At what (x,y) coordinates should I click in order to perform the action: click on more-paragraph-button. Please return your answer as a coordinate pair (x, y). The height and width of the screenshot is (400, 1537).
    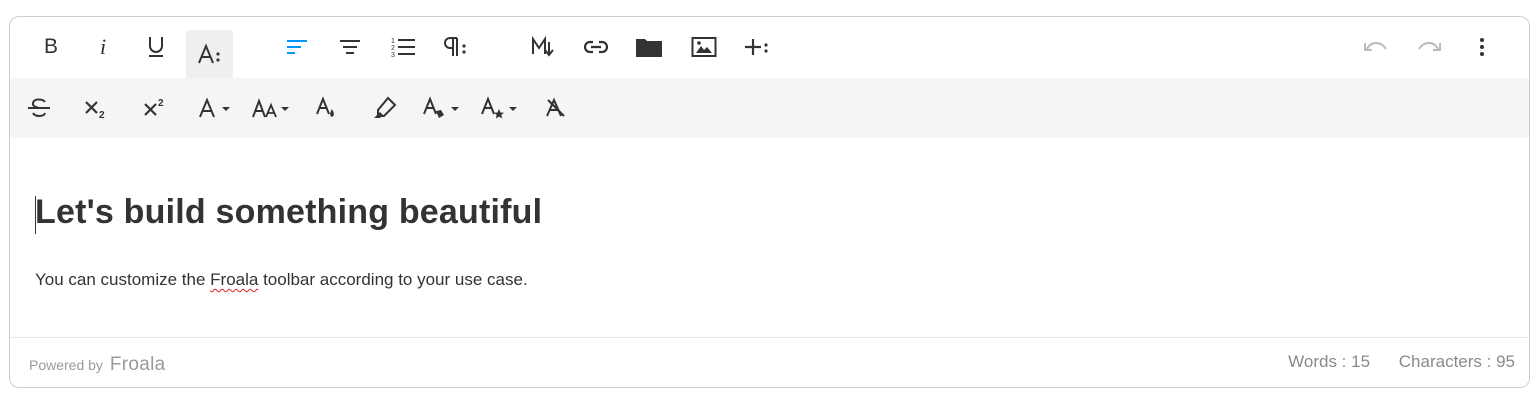
    Looking at the image, I should click on (456, 47).